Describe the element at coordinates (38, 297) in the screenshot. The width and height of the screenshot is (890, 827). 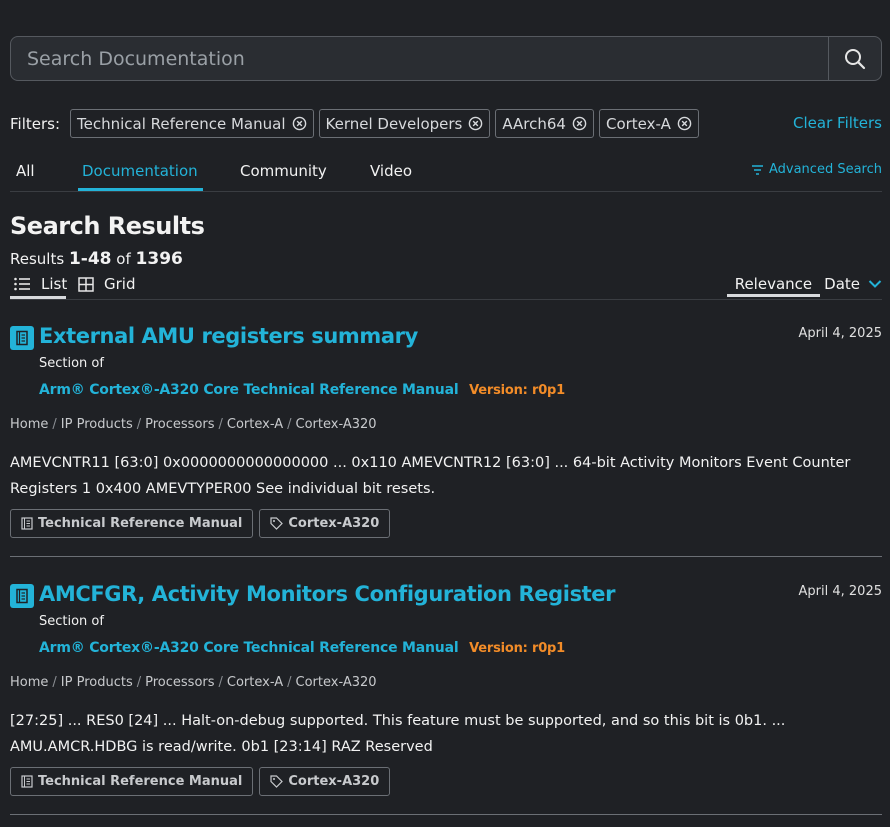
I see `view-active-indicator` at that location.